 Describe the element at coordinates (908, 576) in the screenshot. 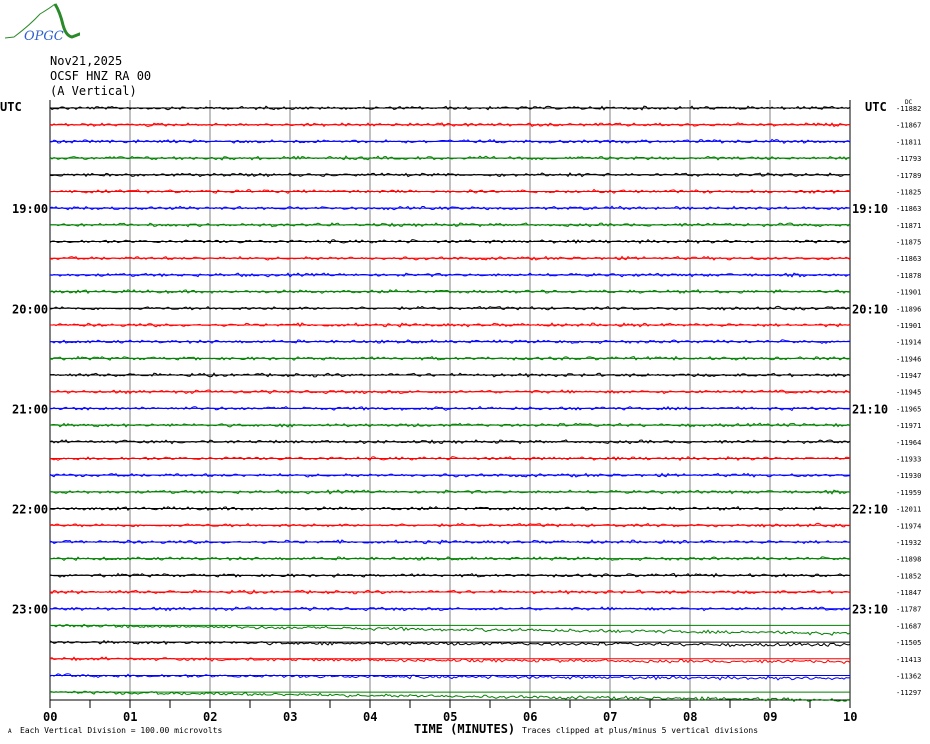

I see `dc-offset-label: -11852` at that location.